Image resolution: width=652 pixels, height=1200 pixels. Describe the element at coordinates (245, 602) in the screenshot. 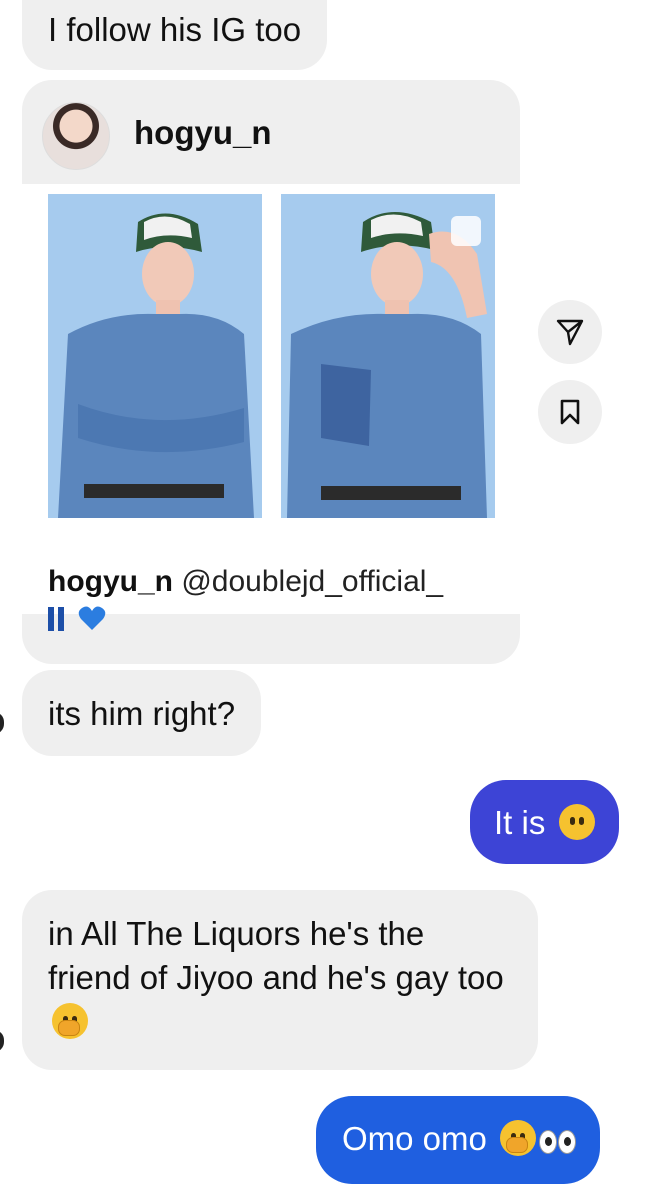

I see `post-caption: hogyu_n @doublejd_official_` at that location.